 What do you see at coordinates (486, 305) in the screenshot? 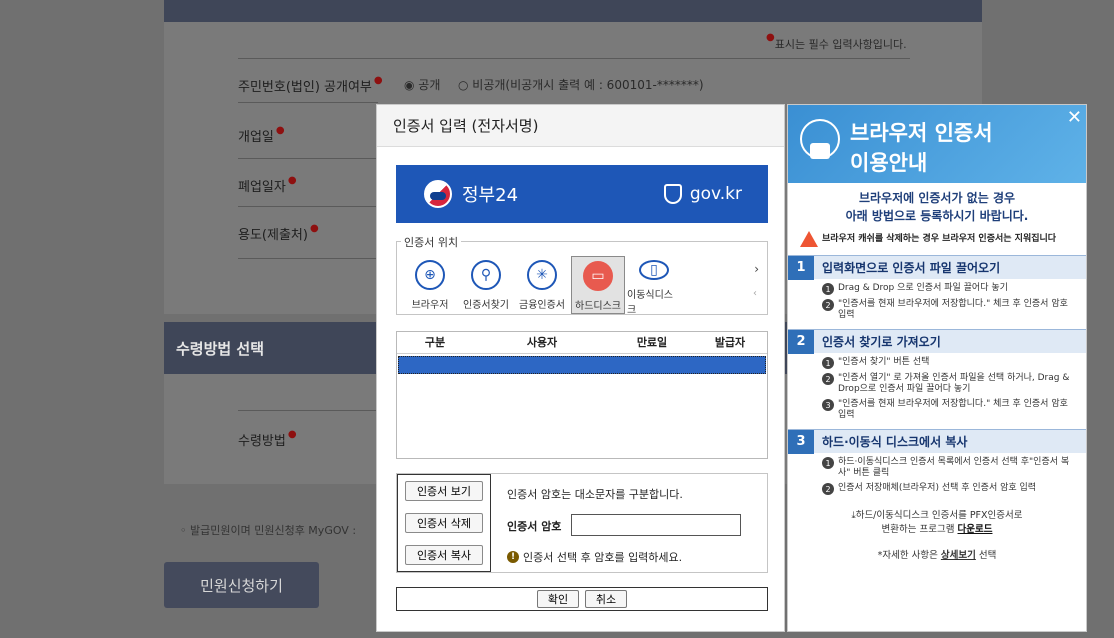
I see `location-label: 인증서찾기` at bounding box center [486, 305].